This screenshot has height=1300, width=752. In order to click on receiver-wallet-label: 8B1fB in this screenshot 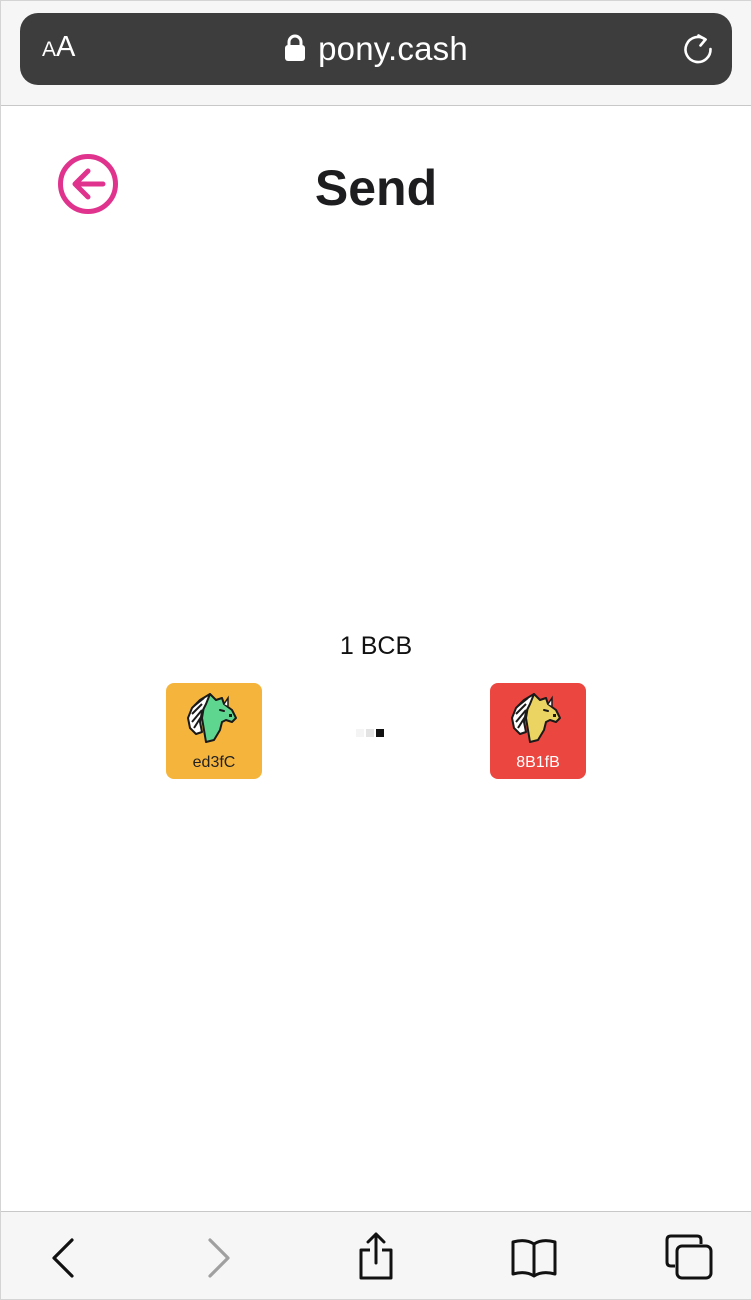, I will do `click(538, 762)`.